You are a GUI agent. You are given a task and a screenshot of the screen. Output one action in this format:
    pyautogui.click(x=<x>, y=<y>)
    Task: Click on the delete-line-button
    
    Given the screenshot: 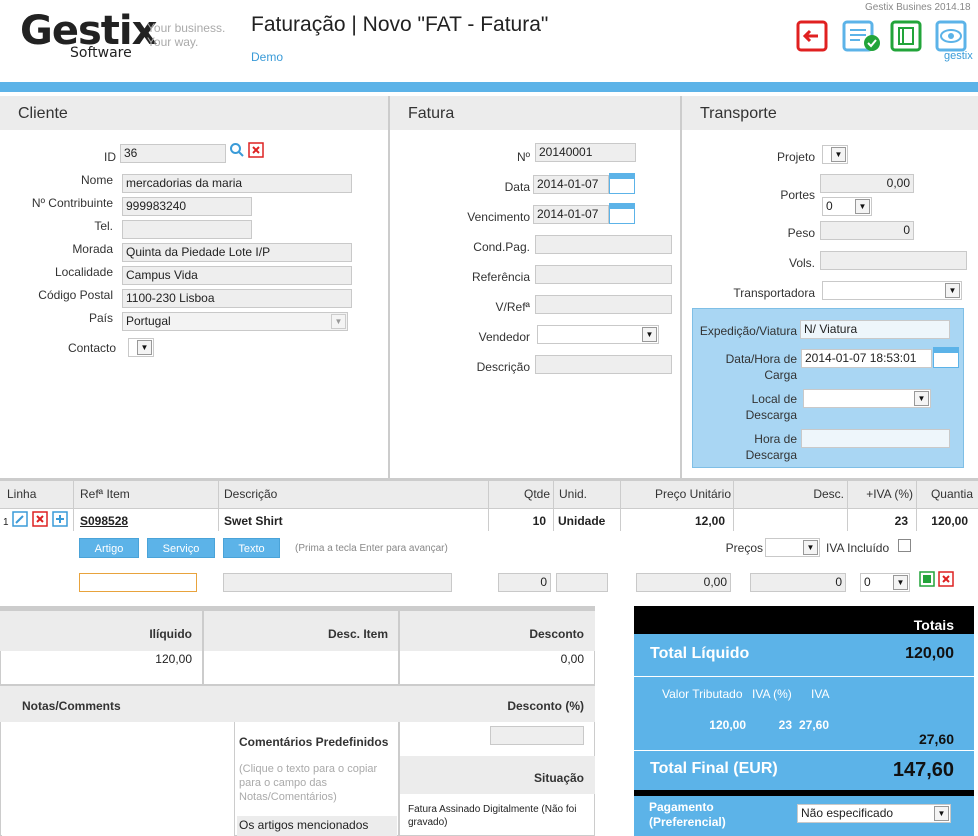 What is the action you would take?
    pyautogui.click(x=40, y=520)
    